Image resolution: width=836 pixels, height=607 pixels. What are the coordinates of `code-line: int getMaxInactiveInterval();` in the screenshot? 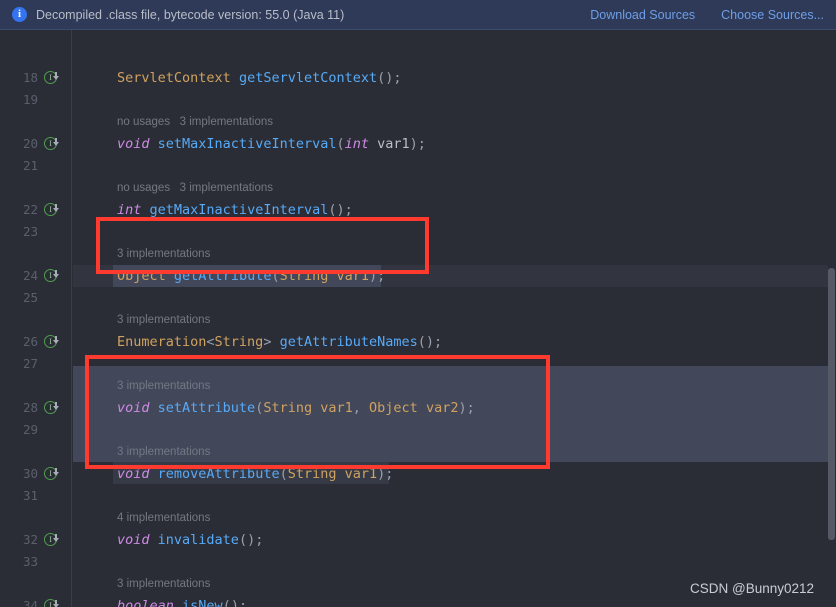 It's located at (235, 210).